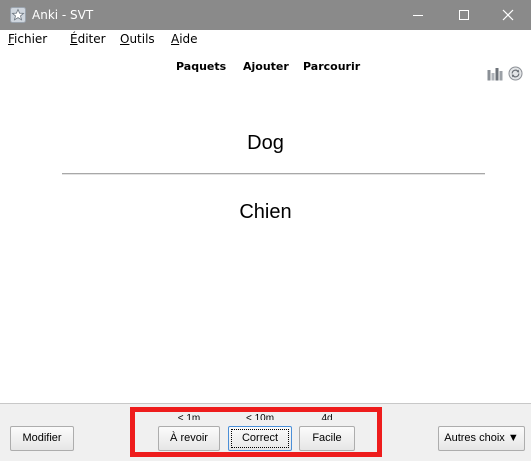  I want to click on toolbar-parcourir-link: Parcourir, so click(331, 67).